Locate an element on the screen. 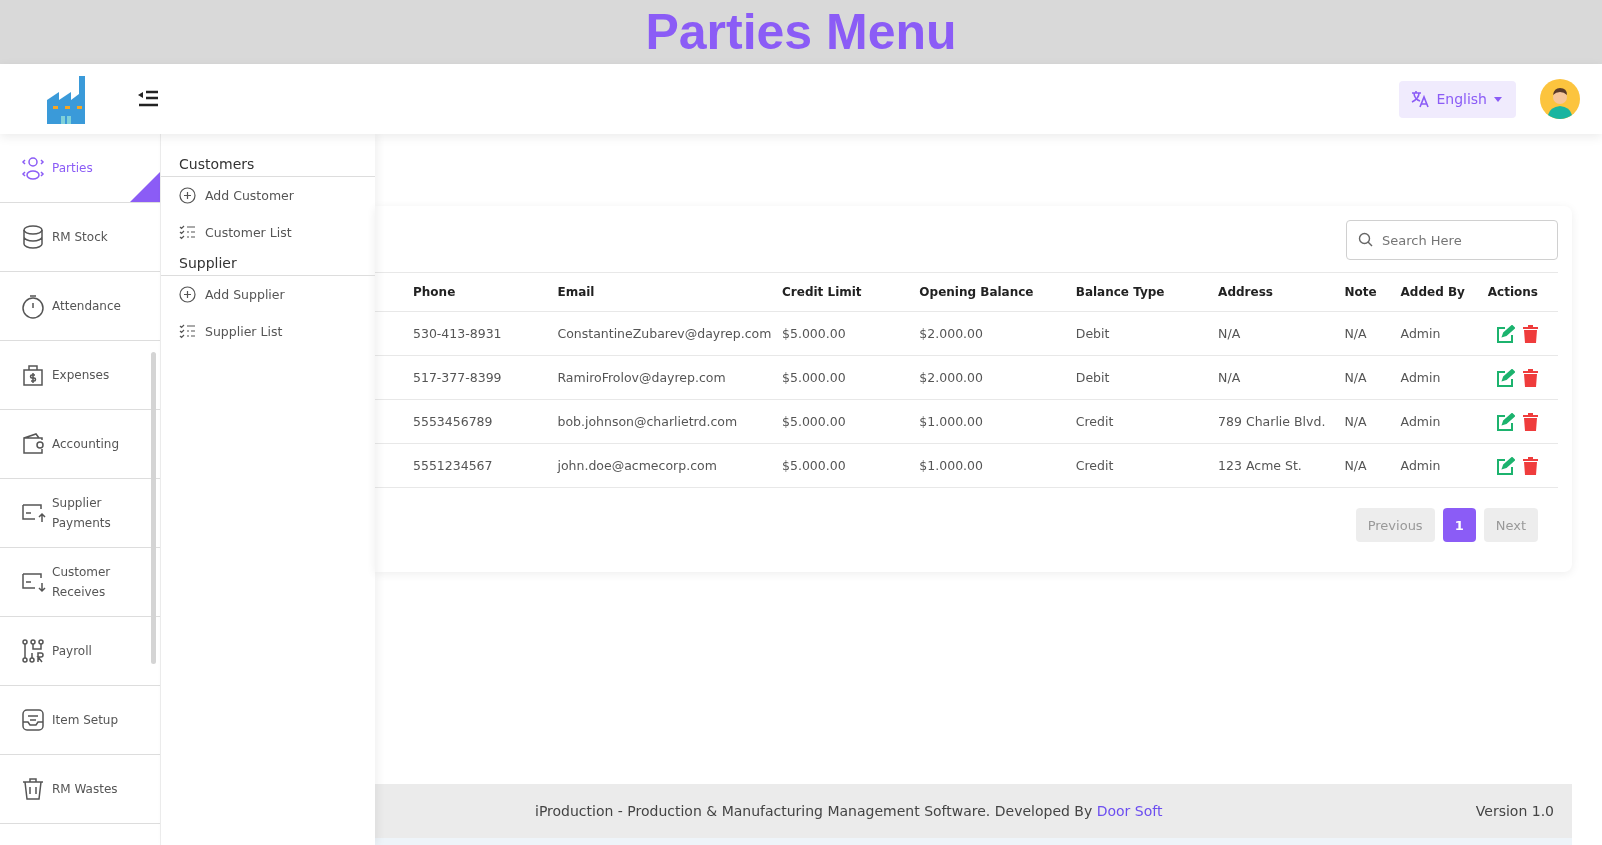  table-cell: 517-377-8399 is located at coordinates (466, 377).